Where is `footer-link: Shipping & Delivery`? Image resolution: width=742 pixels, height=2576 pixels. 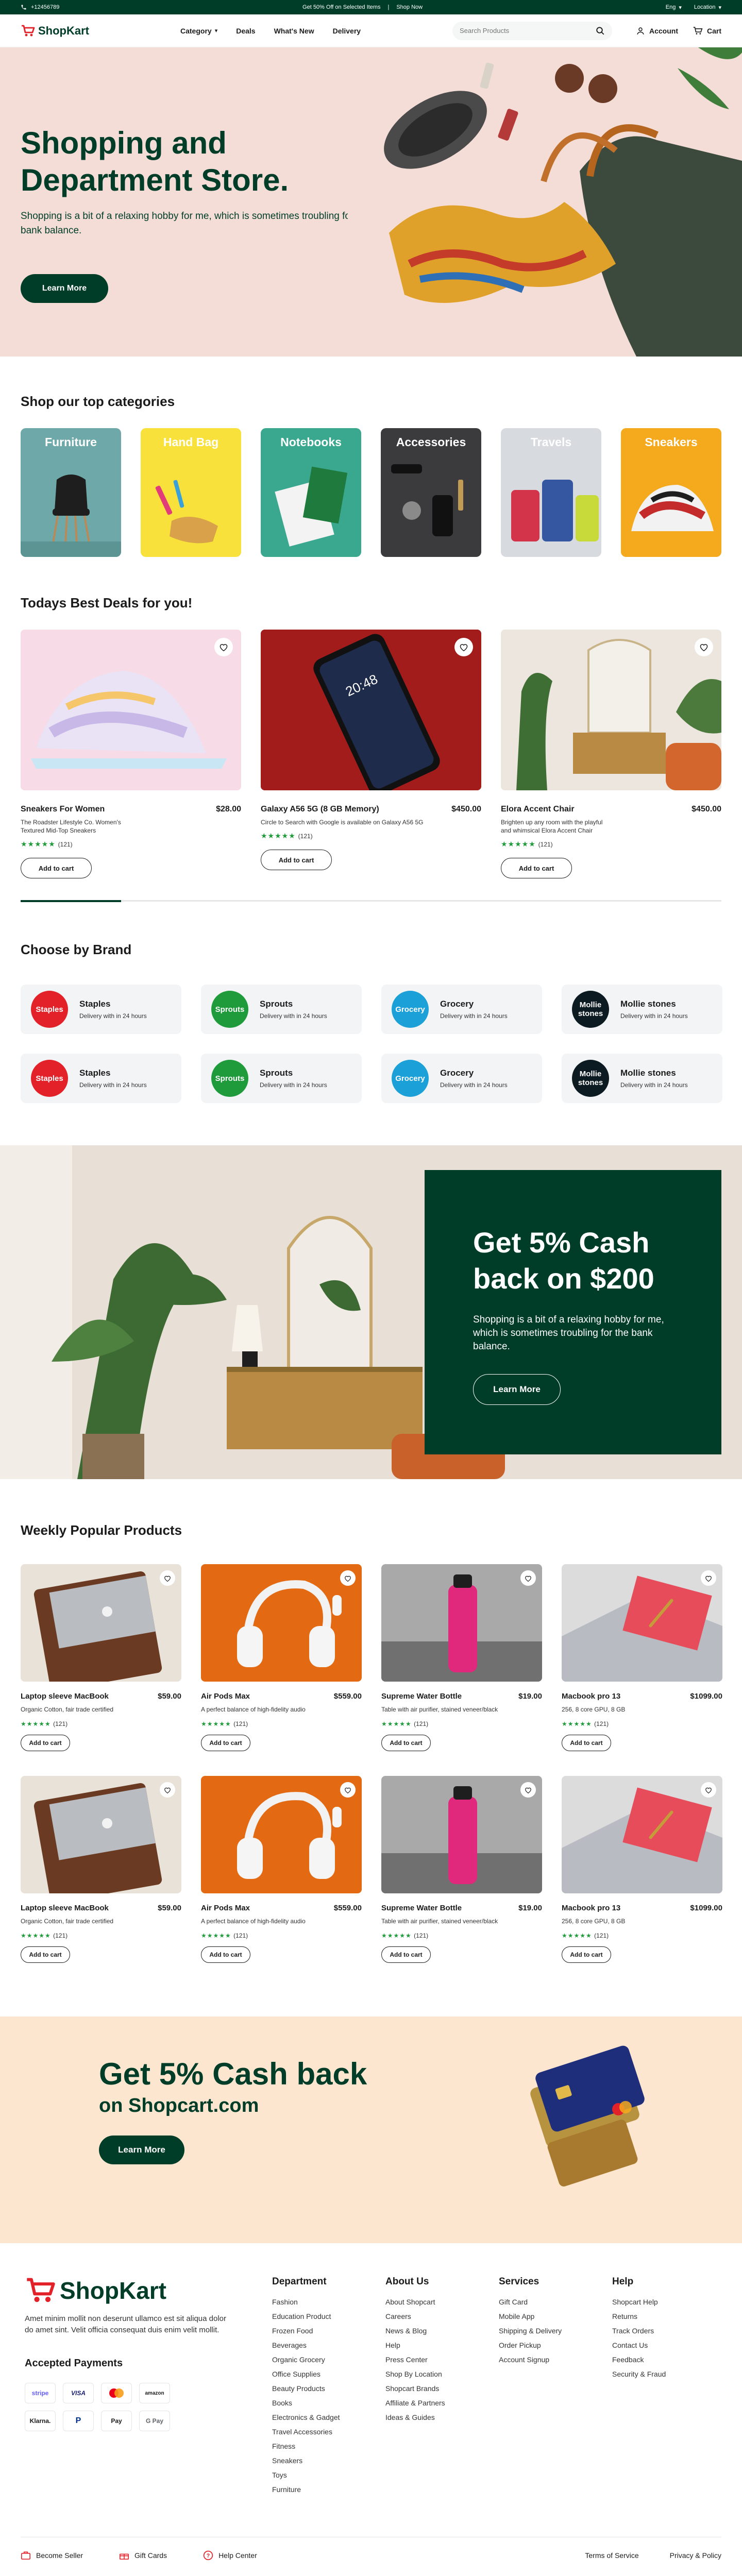
footer-link: Shipping & Delivery is located at coordinates (555, 2331).